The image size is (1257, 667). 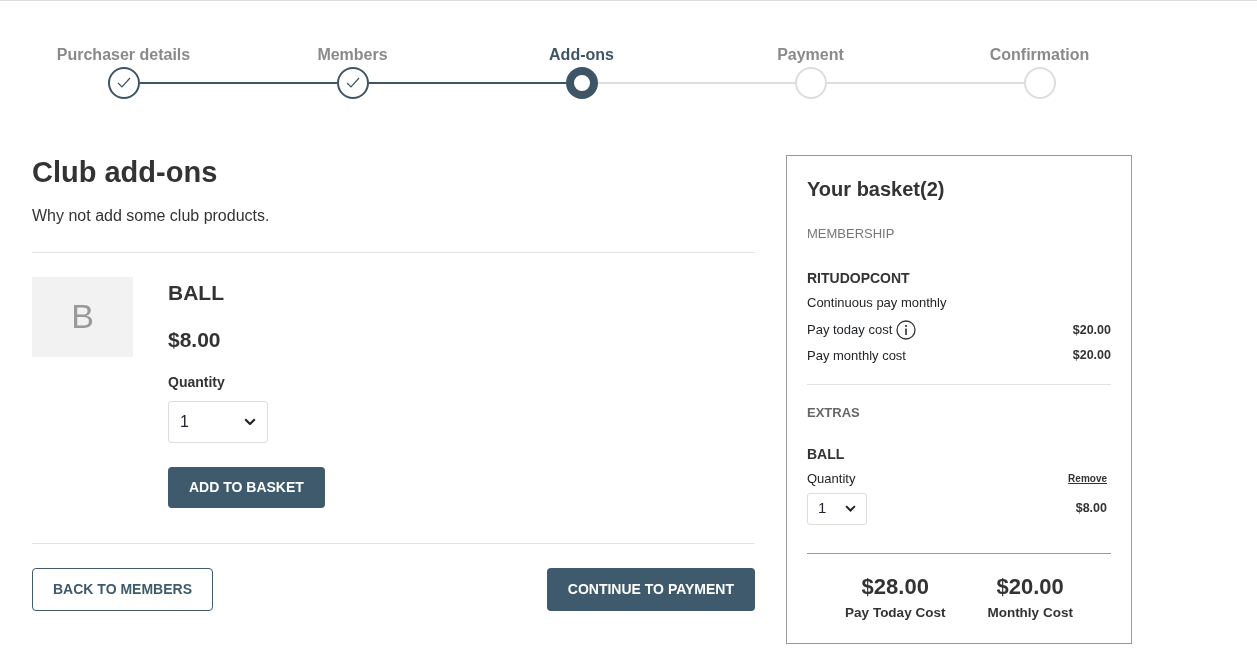 What do you see at coordinates (810, 55) in the screenshot?
I see `step-label: Payment` at bounding box center [810, 55].